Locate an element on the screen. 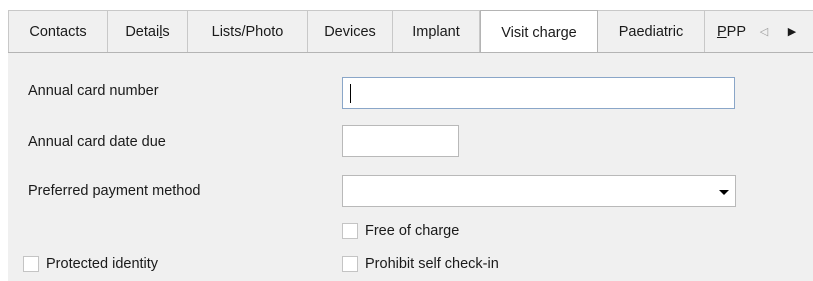  tab-contacts: Contacts is located at coordinates (58, 32).